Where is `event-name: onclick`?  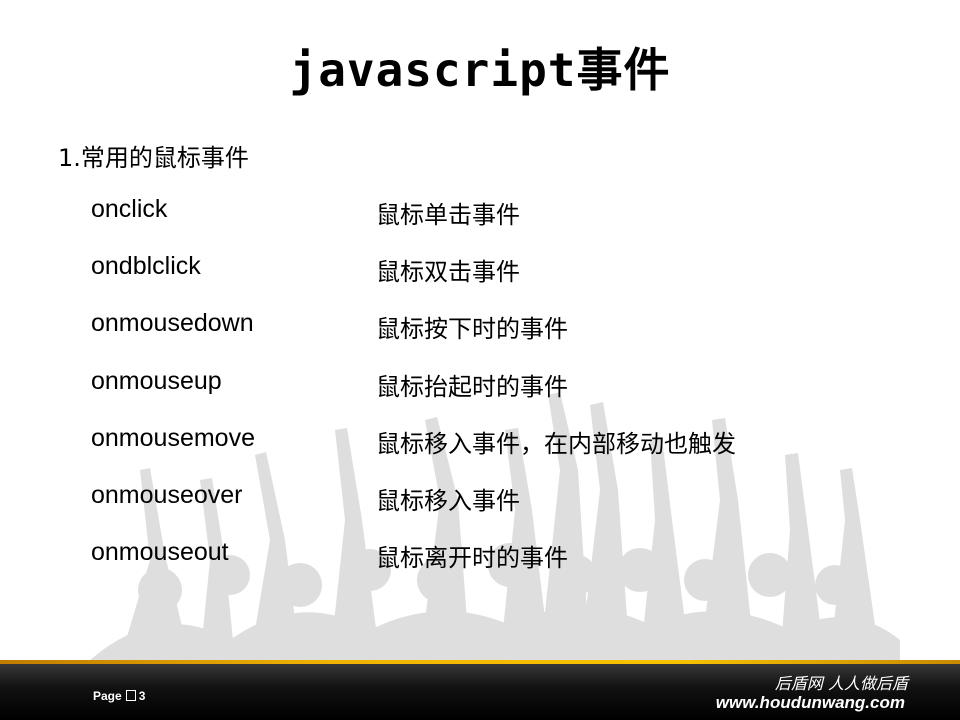 event-name: onclick is located at coordinates (129, 209).